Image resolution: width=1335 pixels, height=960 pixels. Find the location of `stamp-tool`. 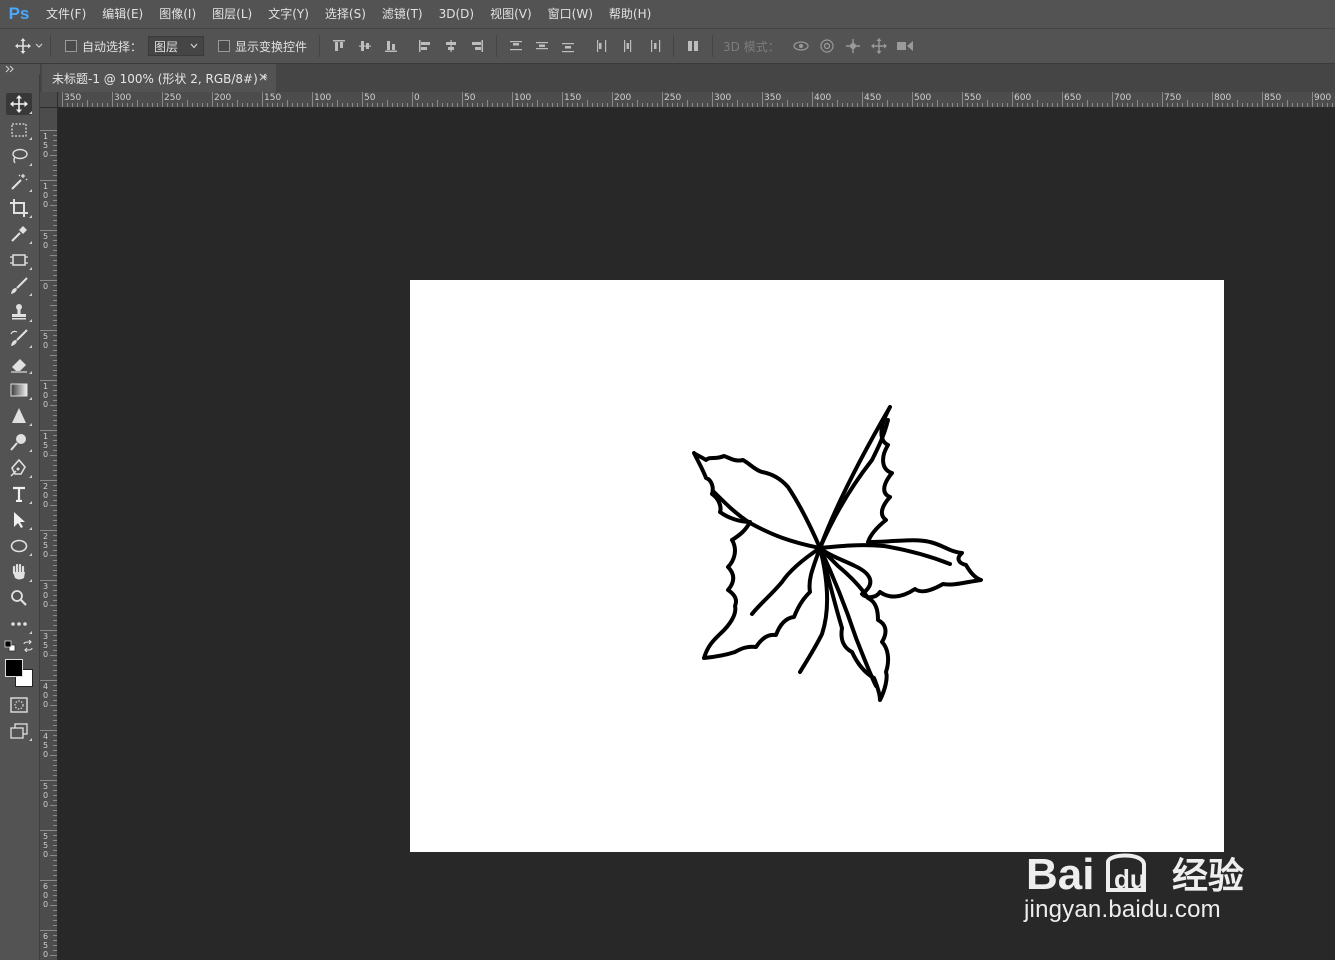

stamp-tool is located at coordinates (19, 312).